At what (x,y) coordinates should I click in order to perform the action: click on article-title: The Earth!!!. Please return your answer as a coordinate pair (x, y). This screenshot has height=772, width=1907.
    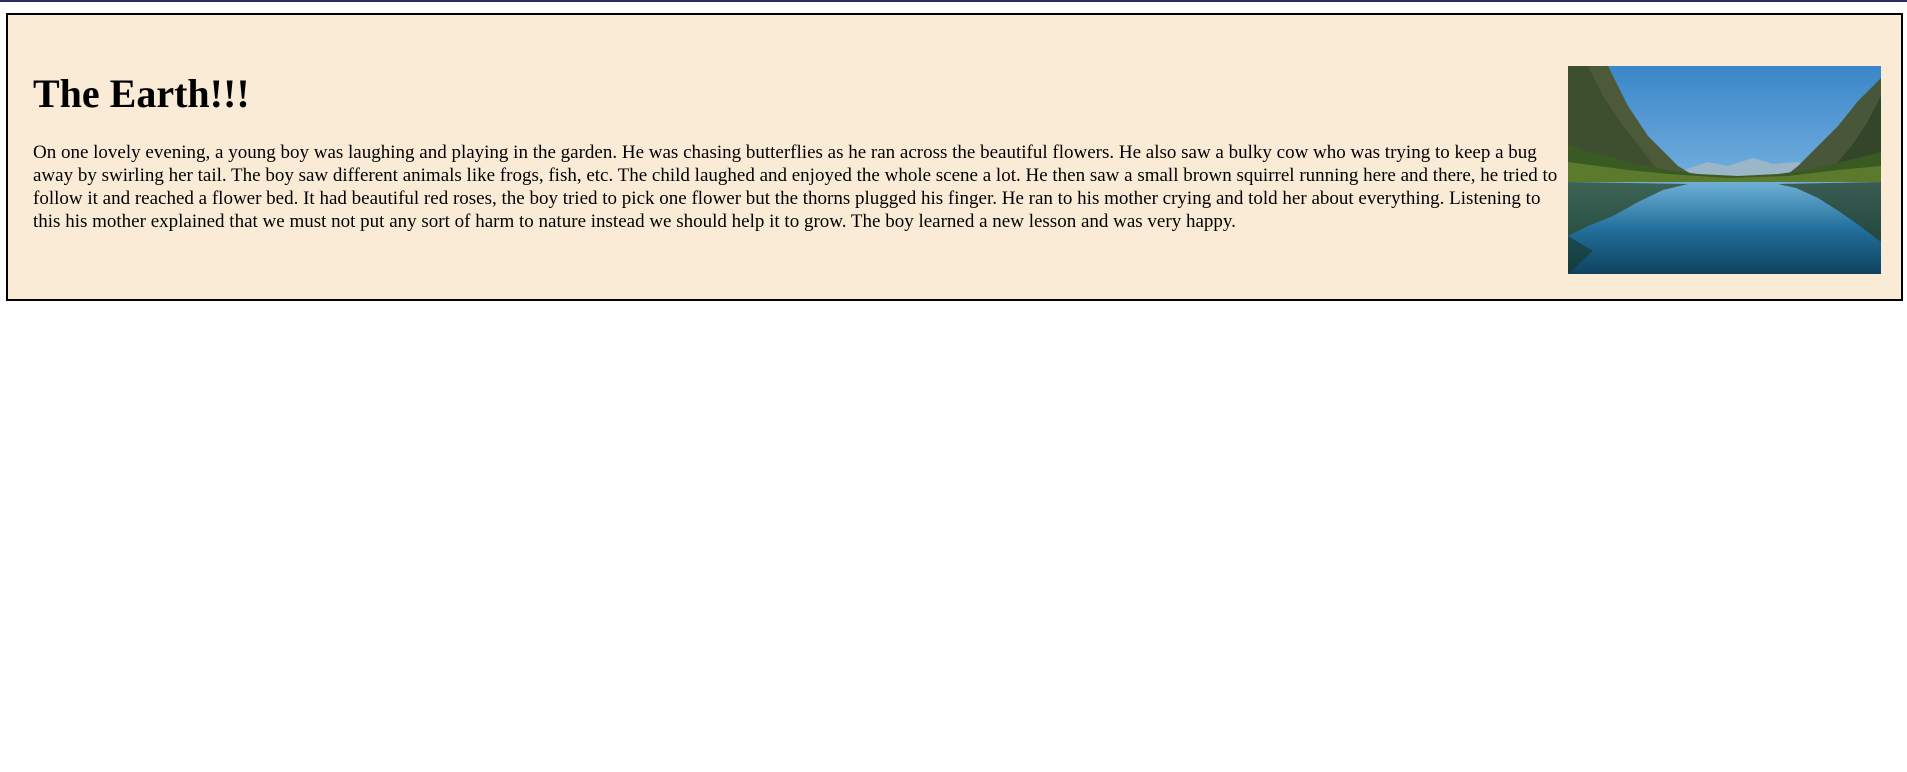
    Looking at the image, I should click on (141, 93).